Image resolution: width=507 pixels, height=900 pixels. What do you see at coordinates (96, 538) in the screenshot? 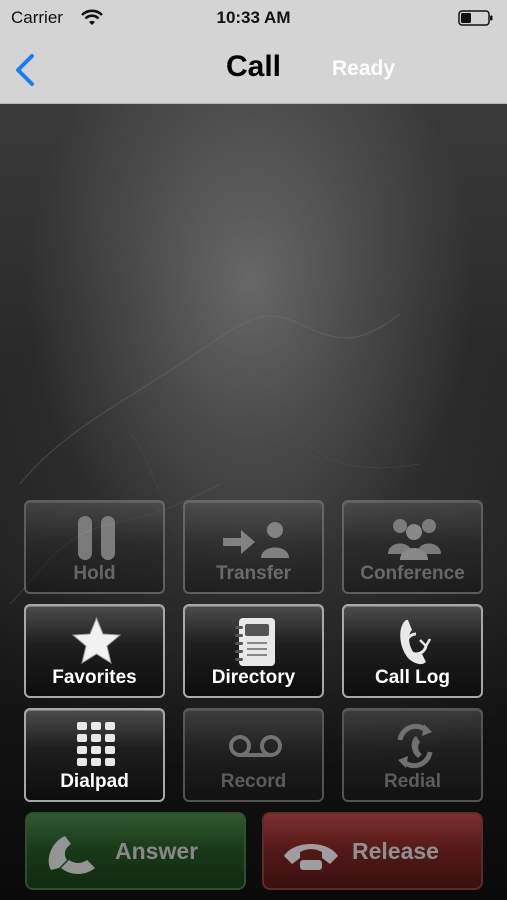
I see `pause-icon` at bounding box center [96, 538].